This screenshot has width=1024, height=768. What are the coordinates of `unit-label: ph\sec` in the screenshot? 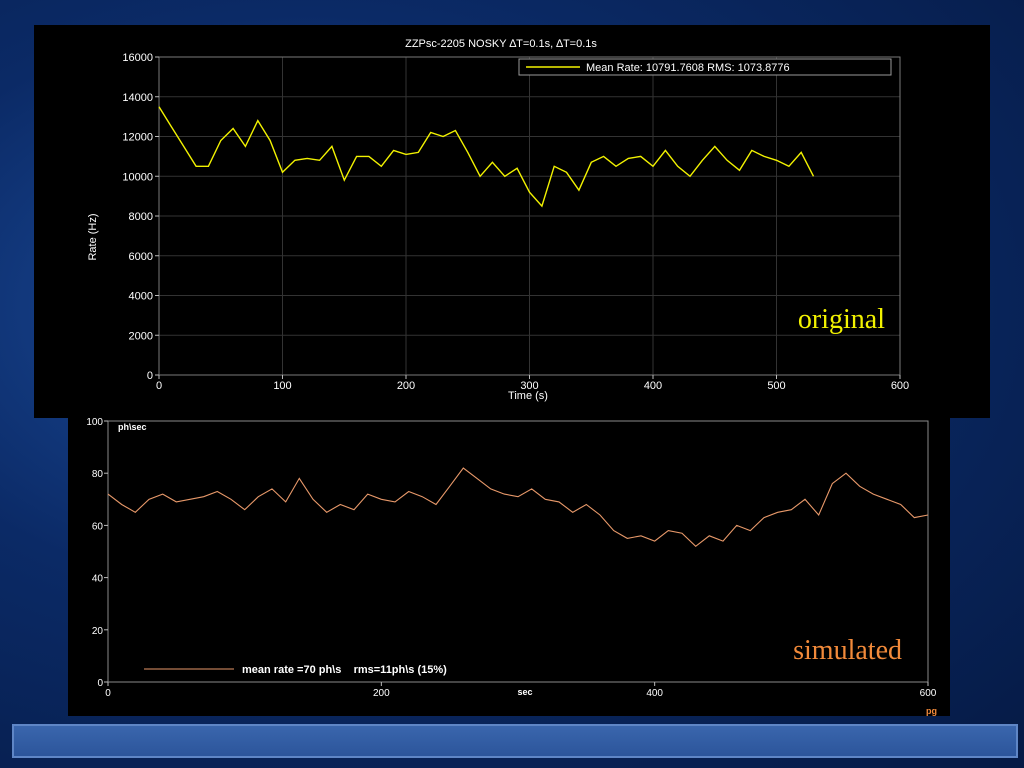 It's located at (132, 427).